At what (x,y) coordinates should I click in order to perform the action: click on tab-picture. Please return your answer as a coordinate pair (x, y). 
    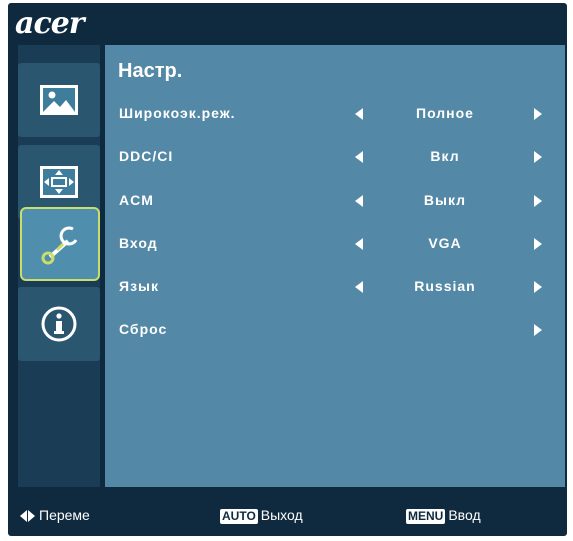
    Looking at the image, I should click on (59, 100).